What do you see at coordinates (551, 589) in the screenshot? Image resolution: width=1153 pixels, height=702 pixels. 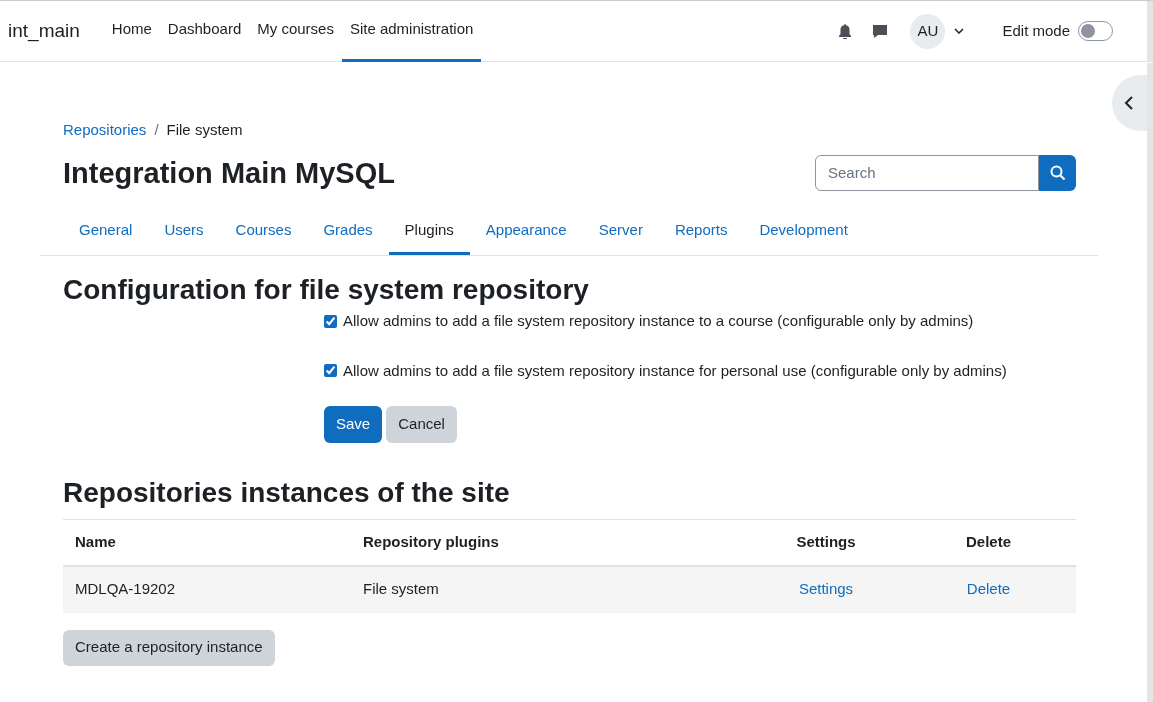 I see `table-cell: File system` at bounding box center [551, 589].